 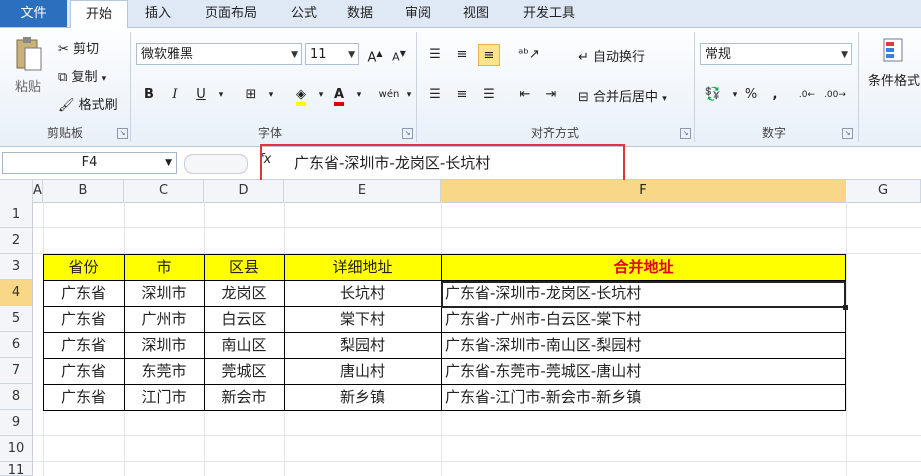 I want to click on tab-page-layout: 页面布局, so click(x=231, y=13).